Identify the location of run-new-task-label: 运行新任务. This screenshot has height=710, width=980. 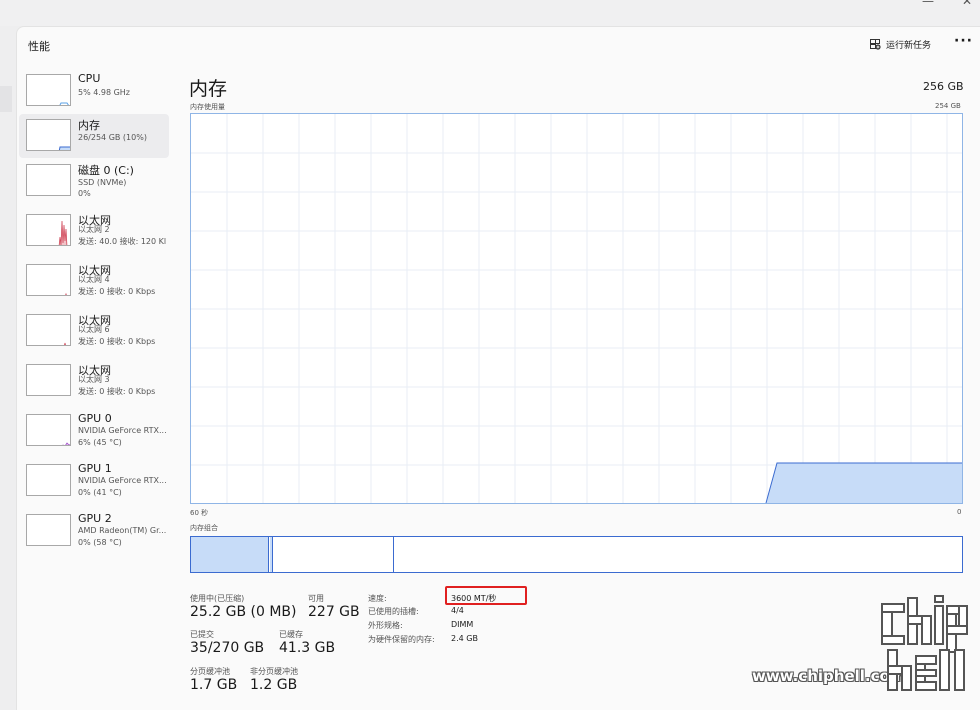
(909, 46).